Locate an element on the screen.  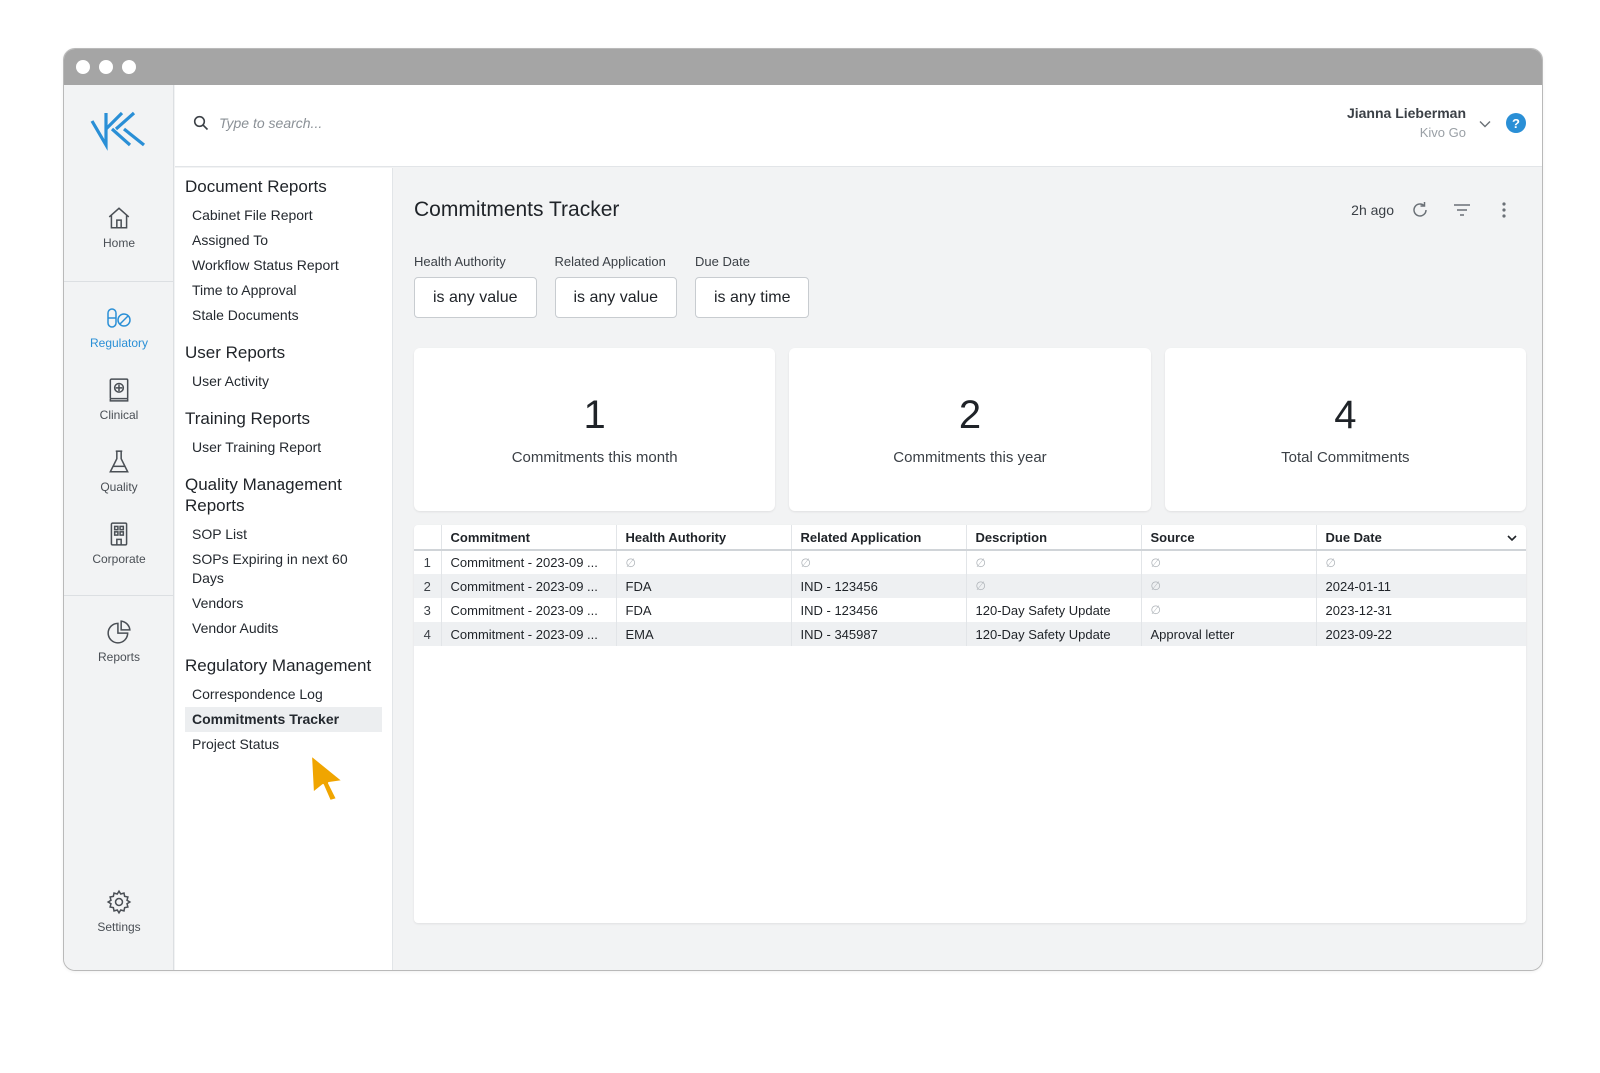
nav-link-user-training-report: User Training Report is located at coordinates (283, 447).